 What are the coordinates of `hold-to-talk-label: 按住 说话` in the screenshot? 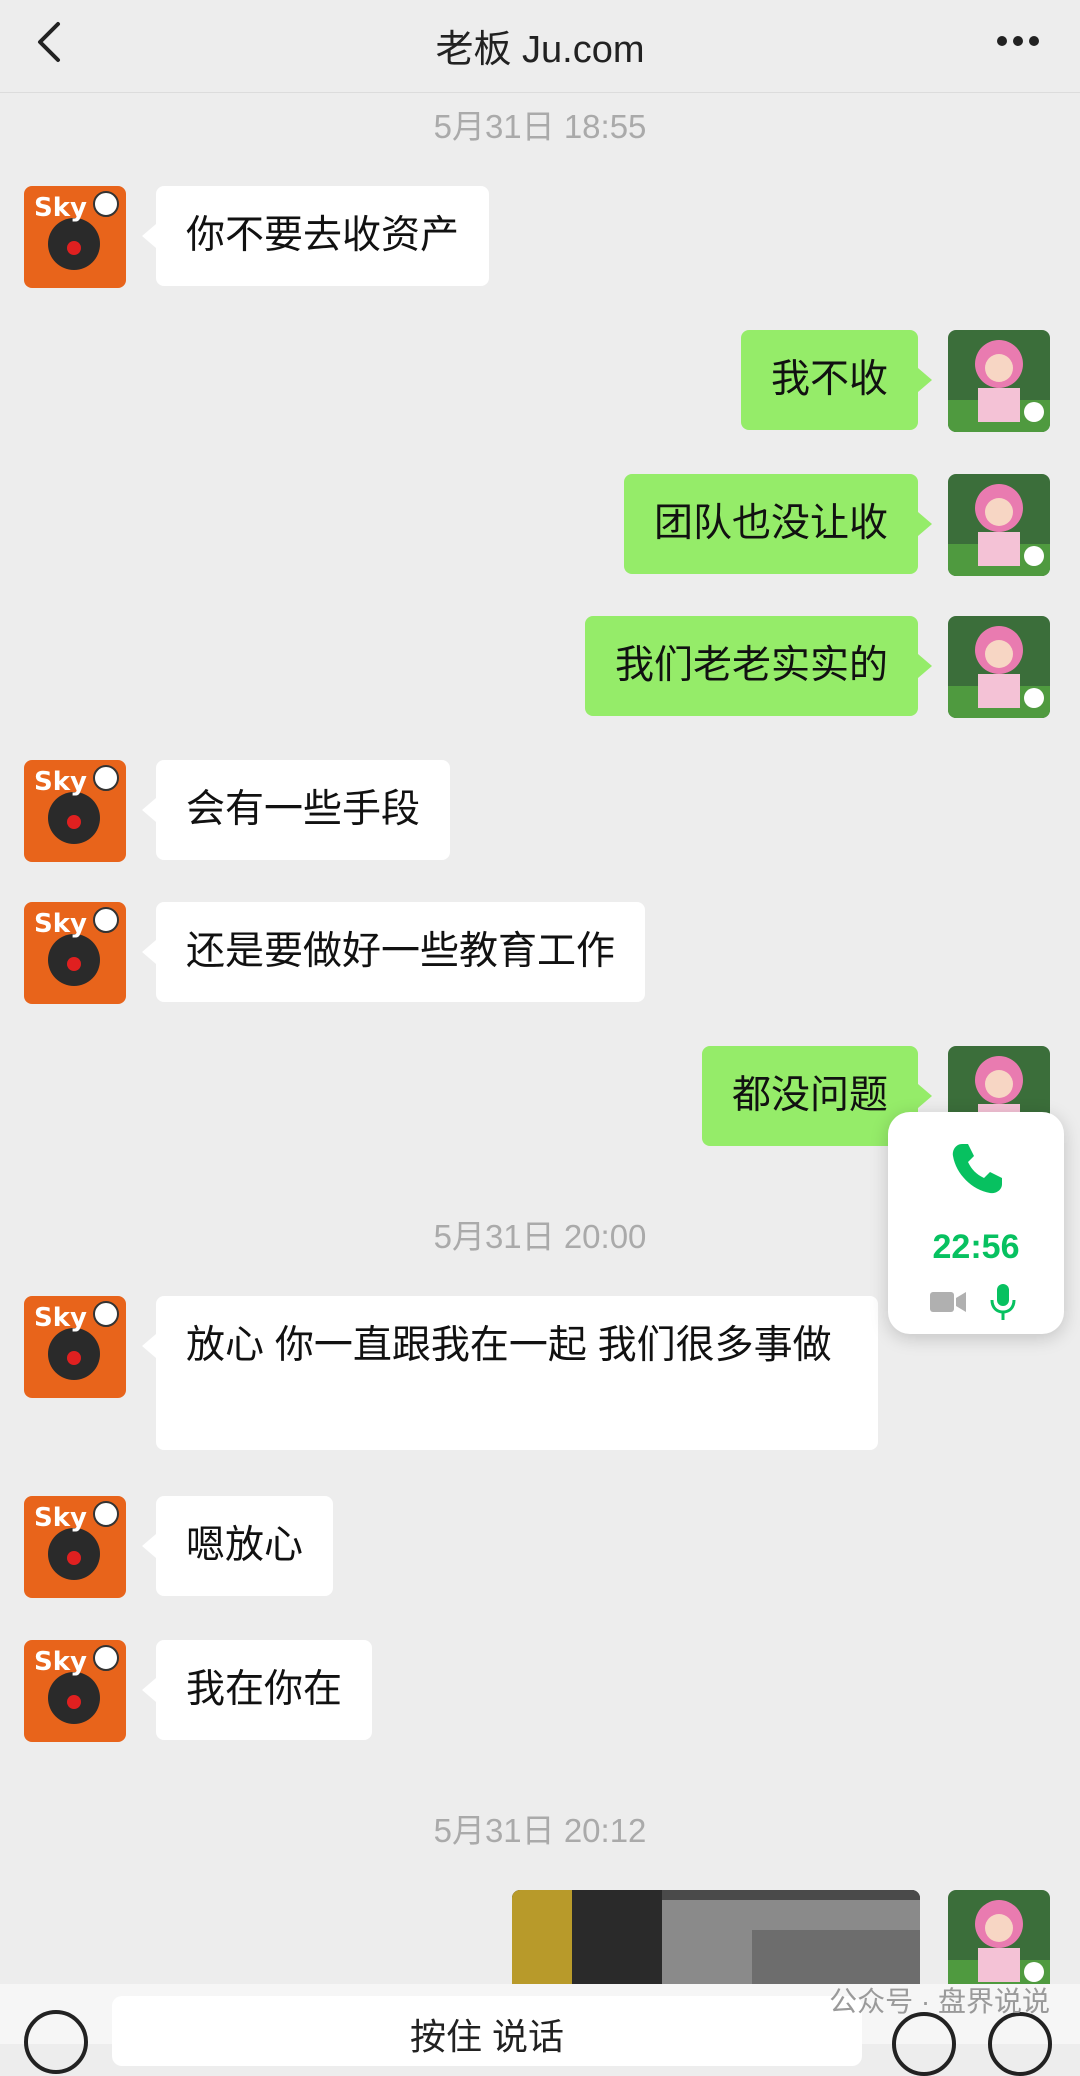 It's located at (486, 2036).